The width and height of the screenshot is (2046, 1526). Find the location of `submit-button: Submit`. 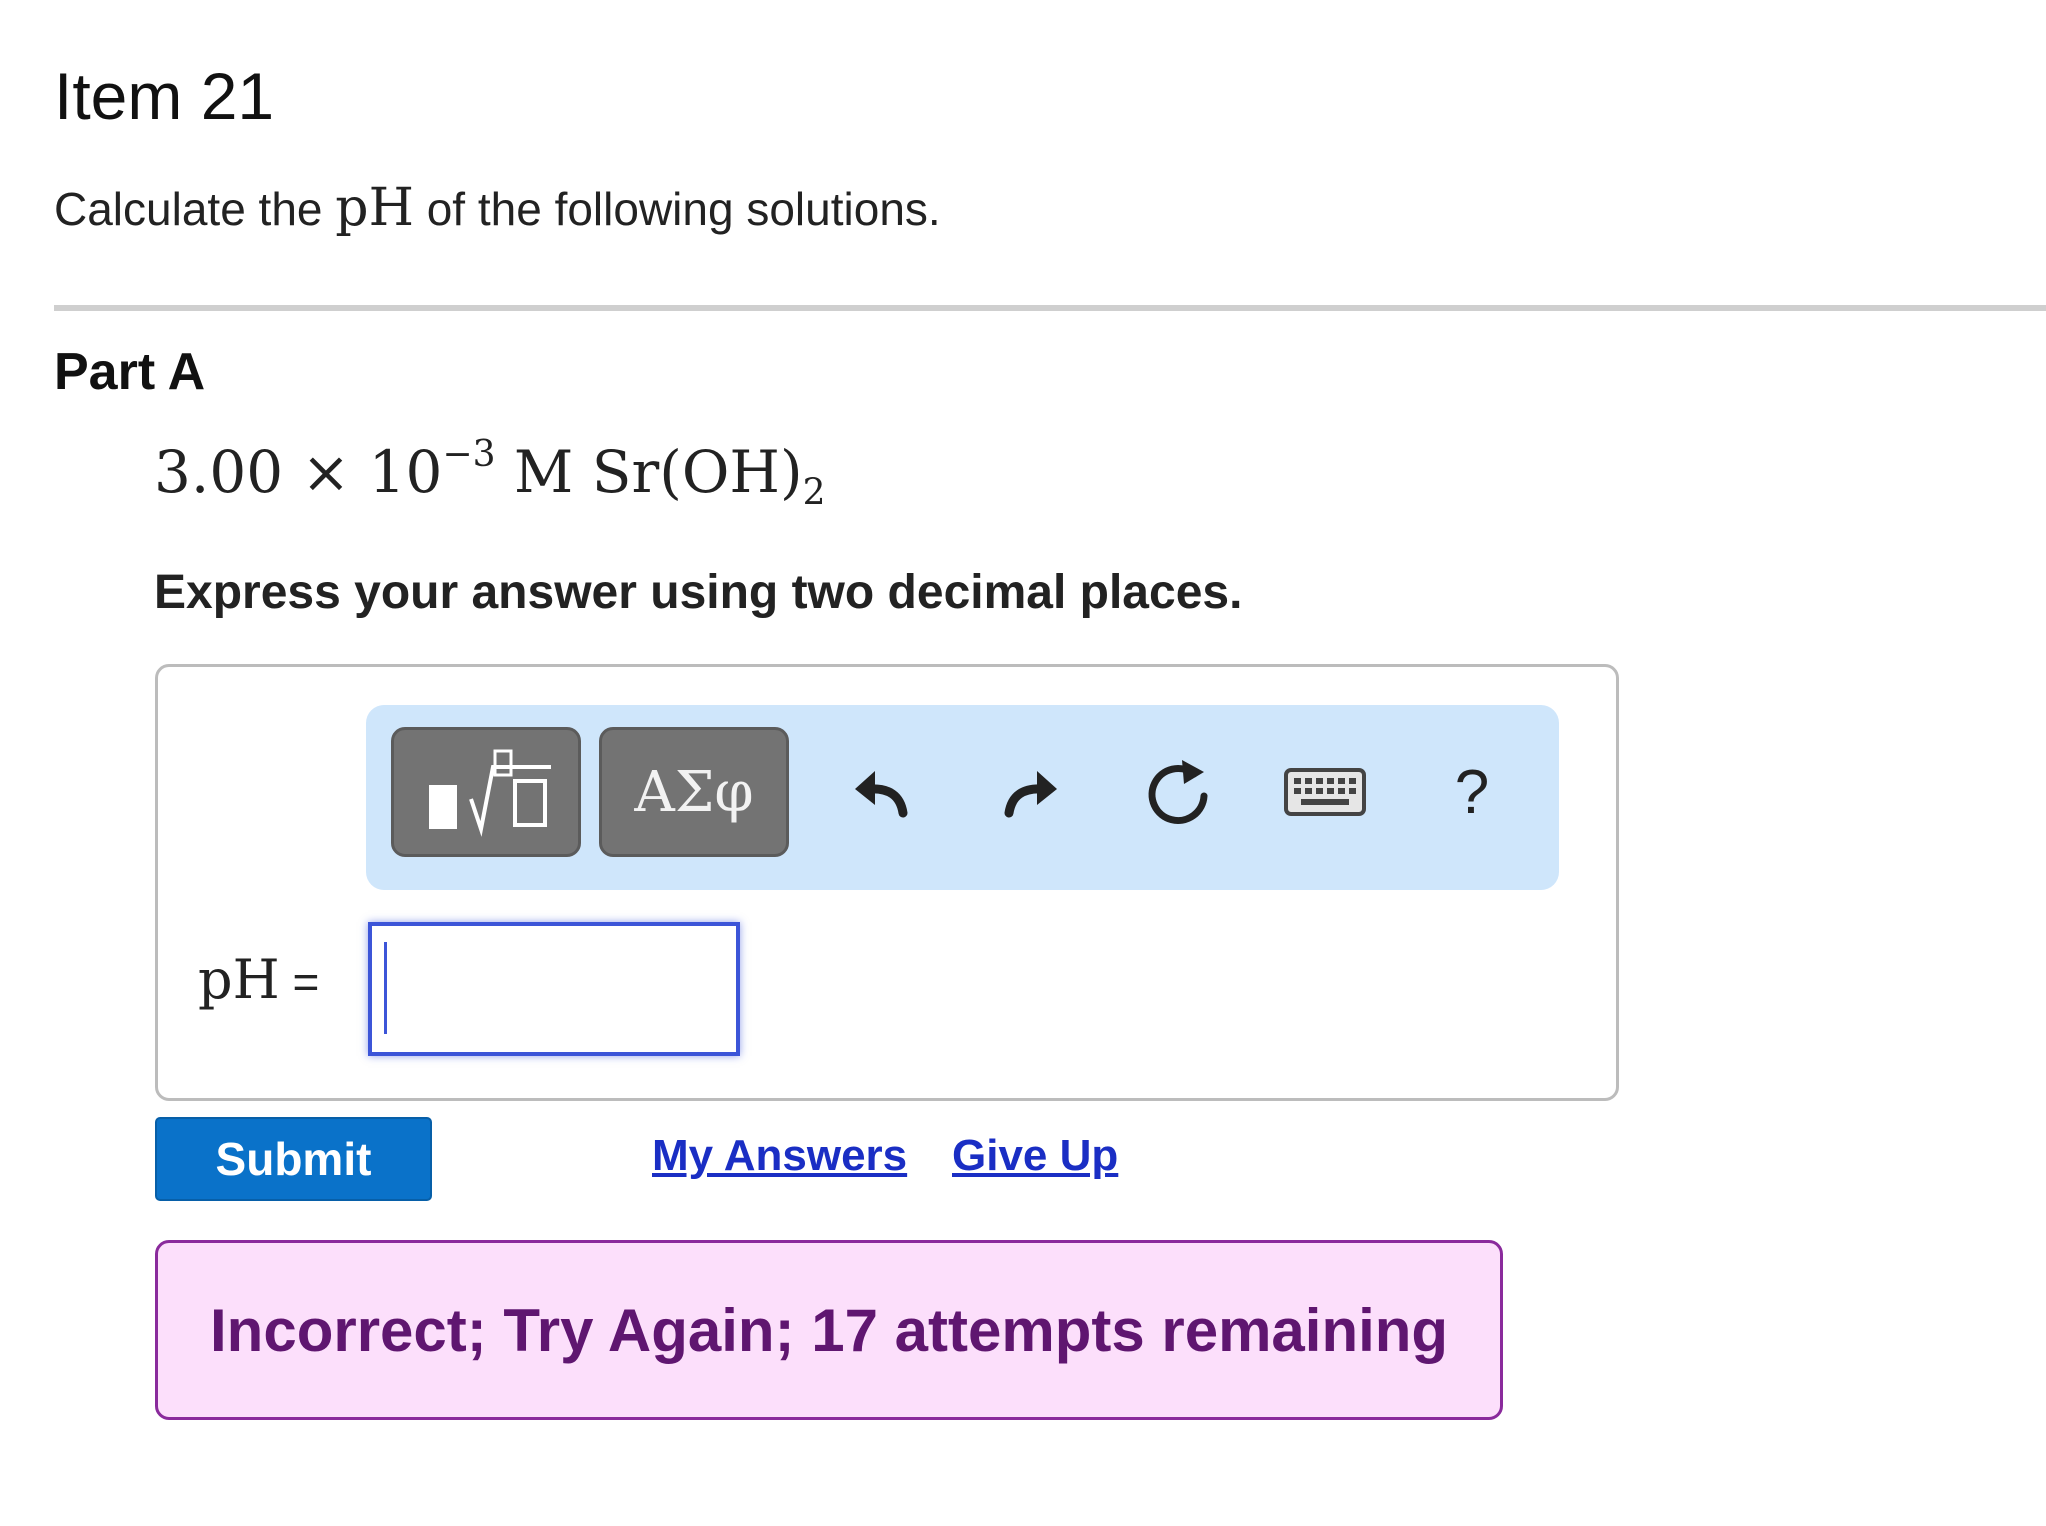

submit-button: Submit is located at coordinates (293, 1159).